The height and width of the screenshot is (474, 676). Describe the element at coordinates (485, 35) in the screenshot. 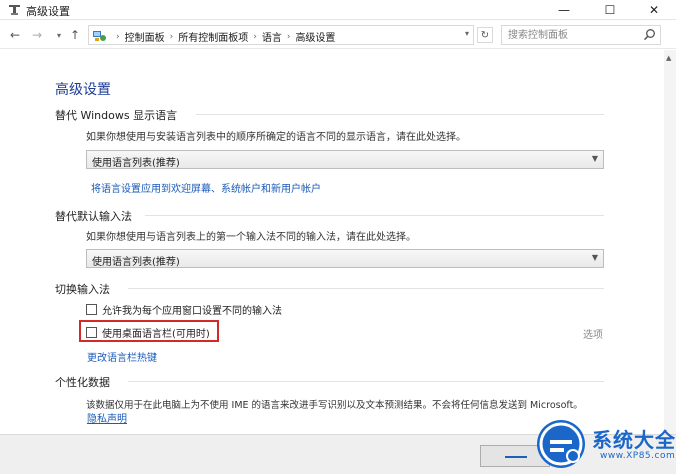

I see `refresh-button: ↻` at that location.